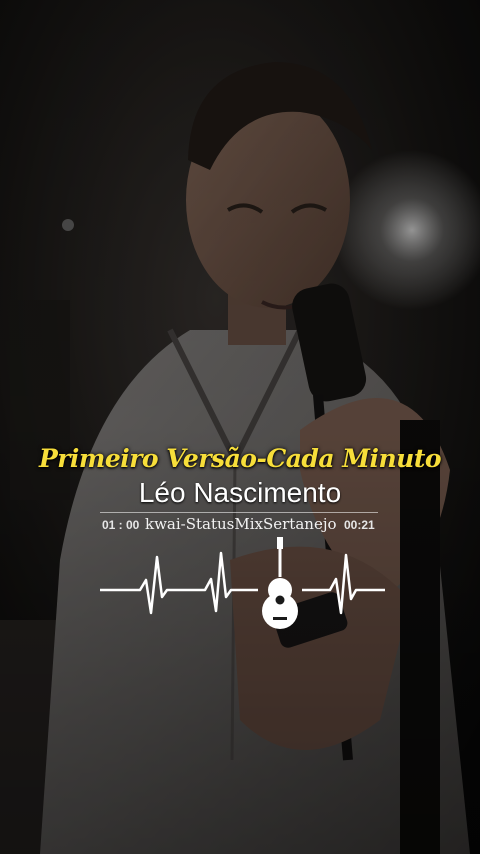 The height and width of the screenshot is (854, 480). I want to click on progress-divider, so click(239, 512).